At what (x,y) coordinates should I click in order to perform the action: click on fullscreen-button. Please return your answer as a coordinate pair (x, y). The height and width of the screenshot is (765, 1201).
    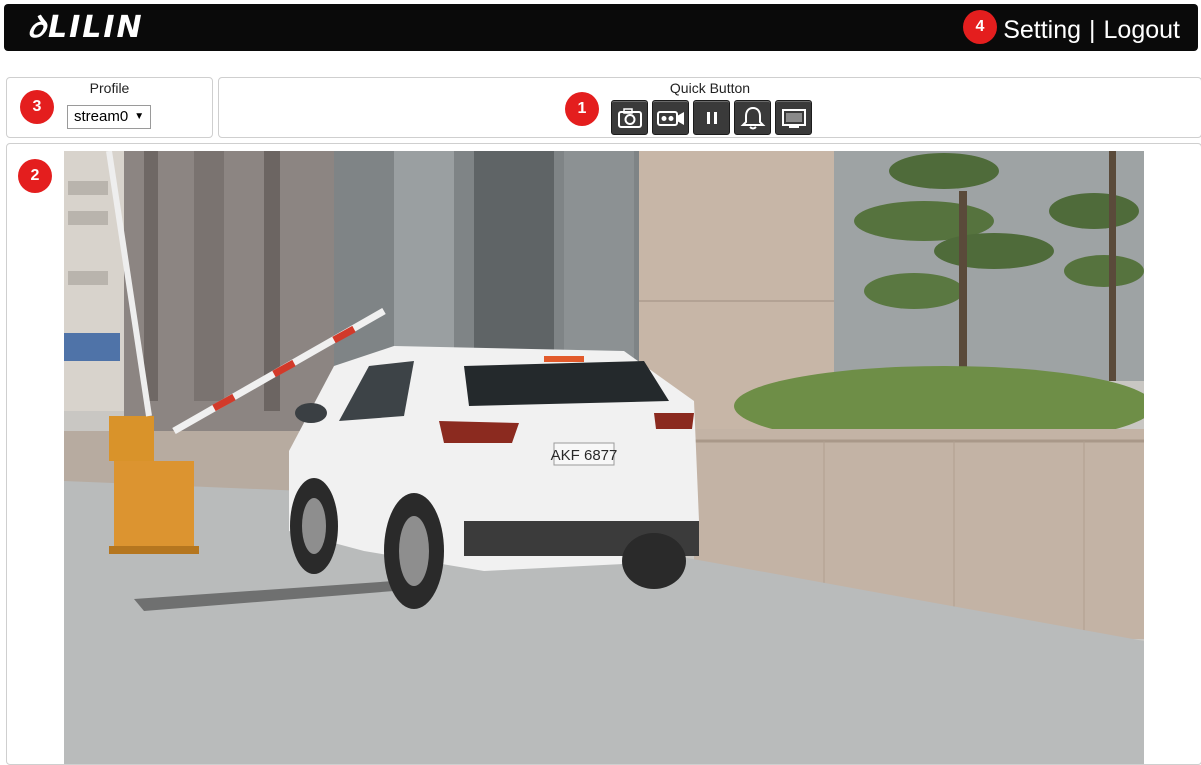
    Looking at the image, I should click on (793, 117).